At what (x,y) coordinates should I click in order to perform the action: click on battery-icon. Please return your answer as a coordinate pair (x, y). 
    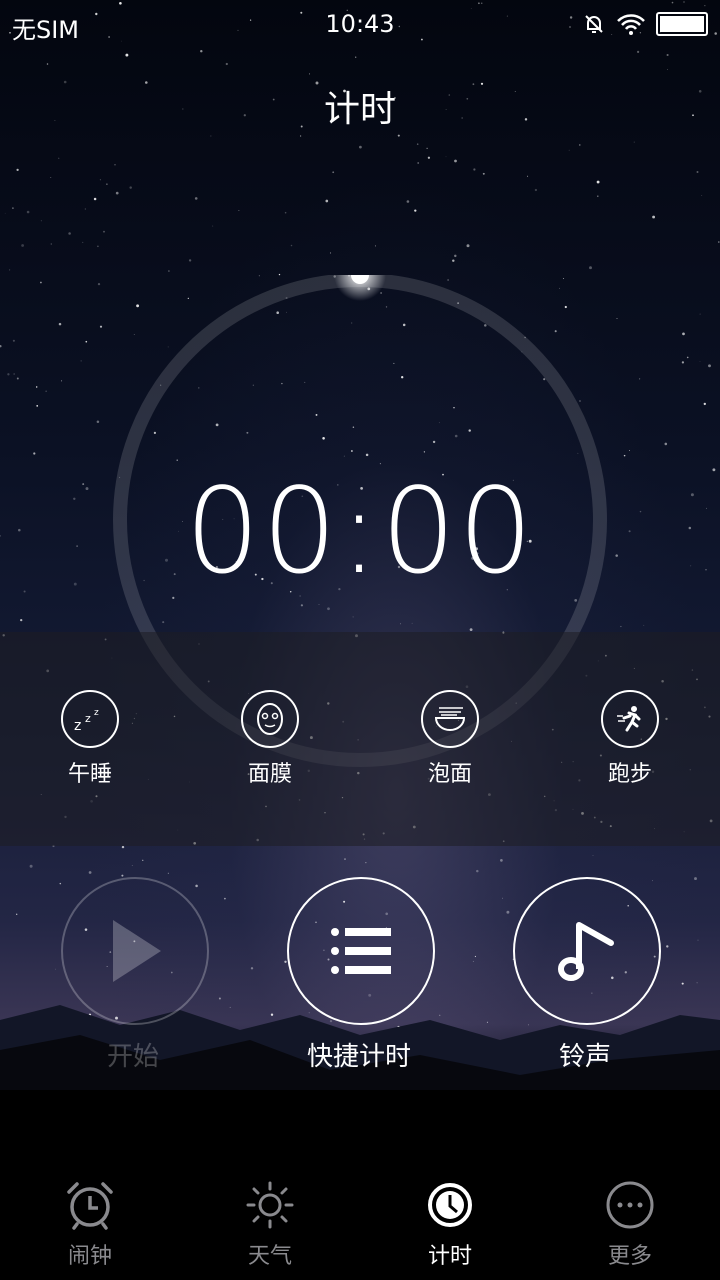
    Looking at the image, I should click on (682, 24).